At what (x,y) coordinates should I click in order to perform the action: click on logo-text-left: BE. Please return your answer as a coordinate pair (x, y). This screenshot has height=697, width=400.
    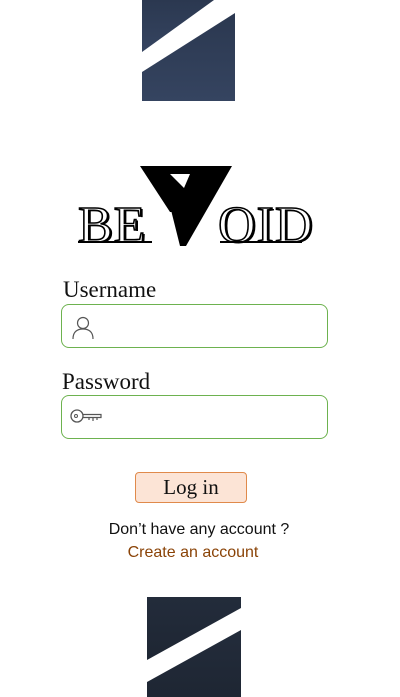
    Looking at the image, I should click on (112, 225).